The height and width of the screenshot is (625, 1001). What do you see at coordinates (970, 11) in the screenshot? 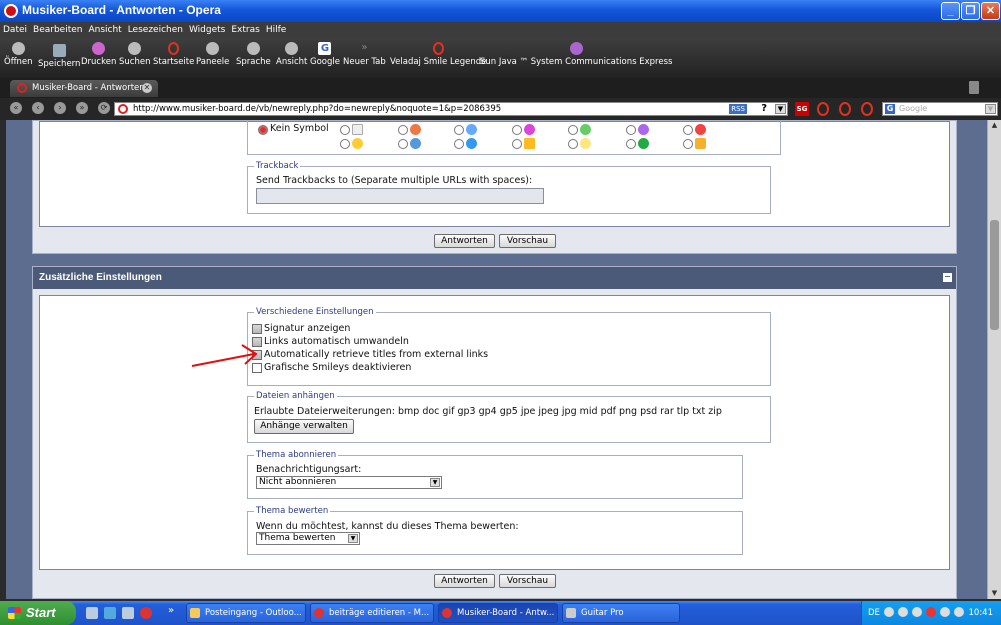
I see `maximize-button: ❐` at bounding box center [970, 11].